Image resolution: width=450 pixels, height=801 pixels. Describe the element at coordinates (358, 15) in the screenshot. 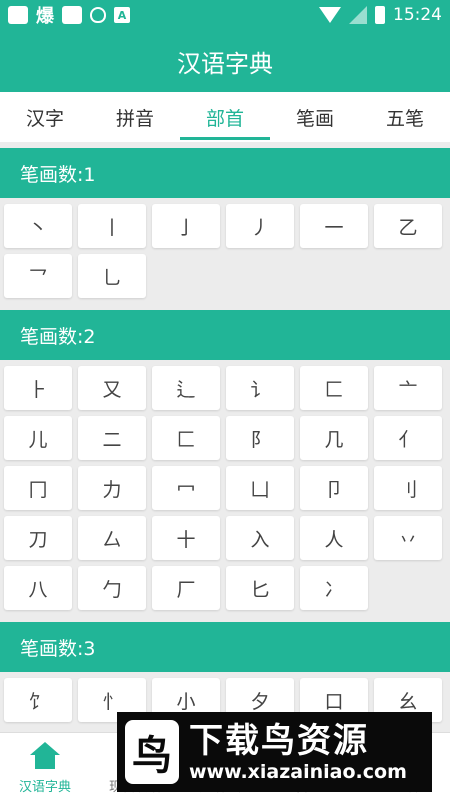

I see `signal-icon` at that location.